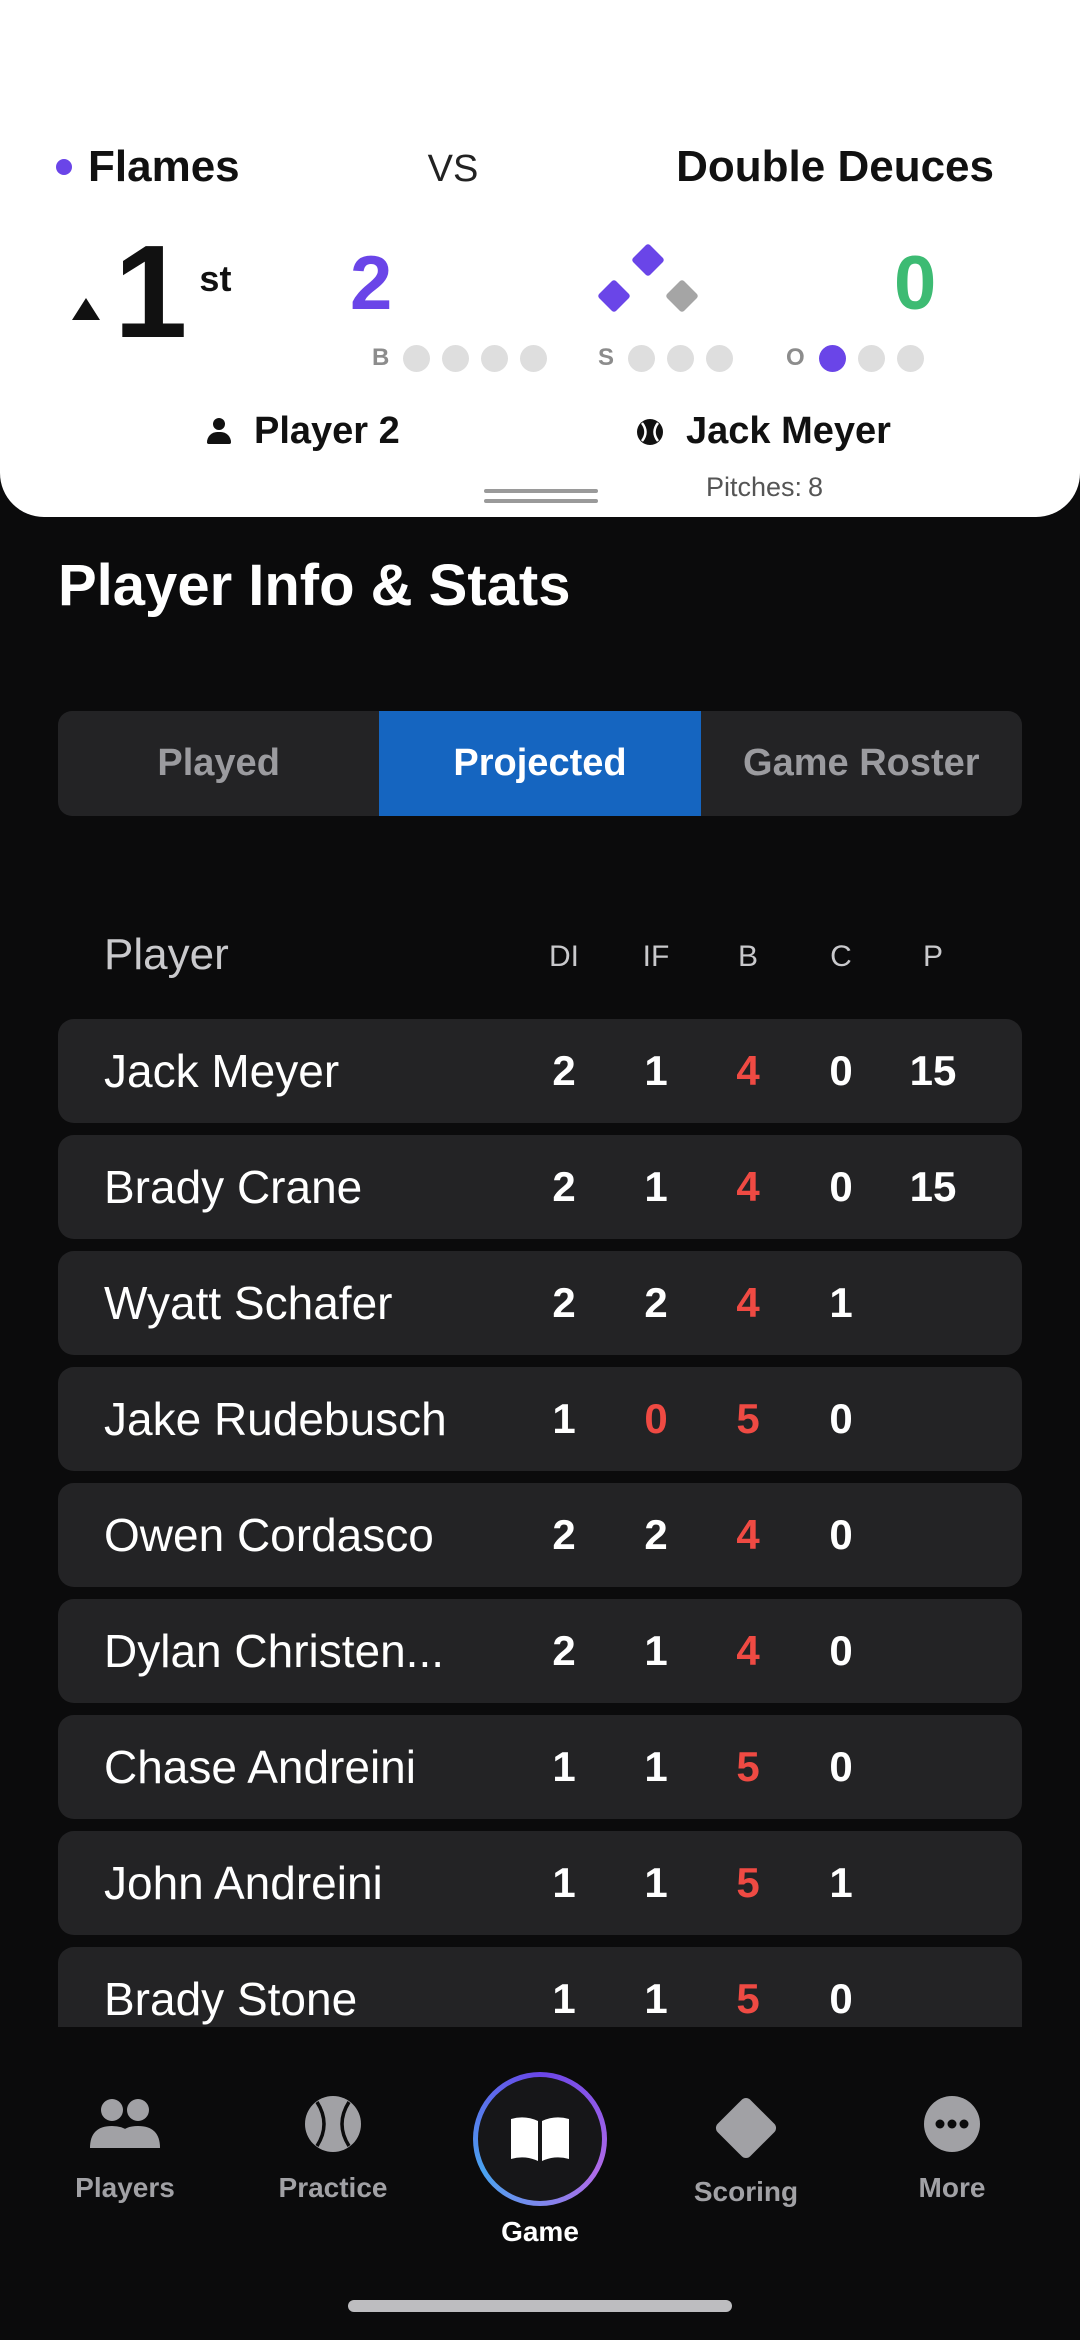 This screenshot has width=1080, height=2340. What do you see at coordinates (333, 2124) in the screenshot?
I see `baseball-icon` at bounding box center [333, 2124].